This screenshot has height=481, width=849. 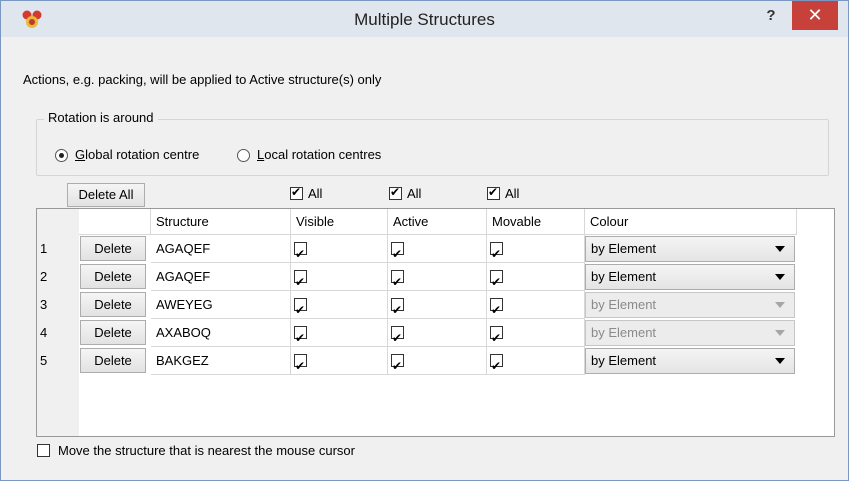 What do you see at coordinates (493, 192) in the screenshot?
I see `all-movable-checkbox` at bounding box center [493, 192].